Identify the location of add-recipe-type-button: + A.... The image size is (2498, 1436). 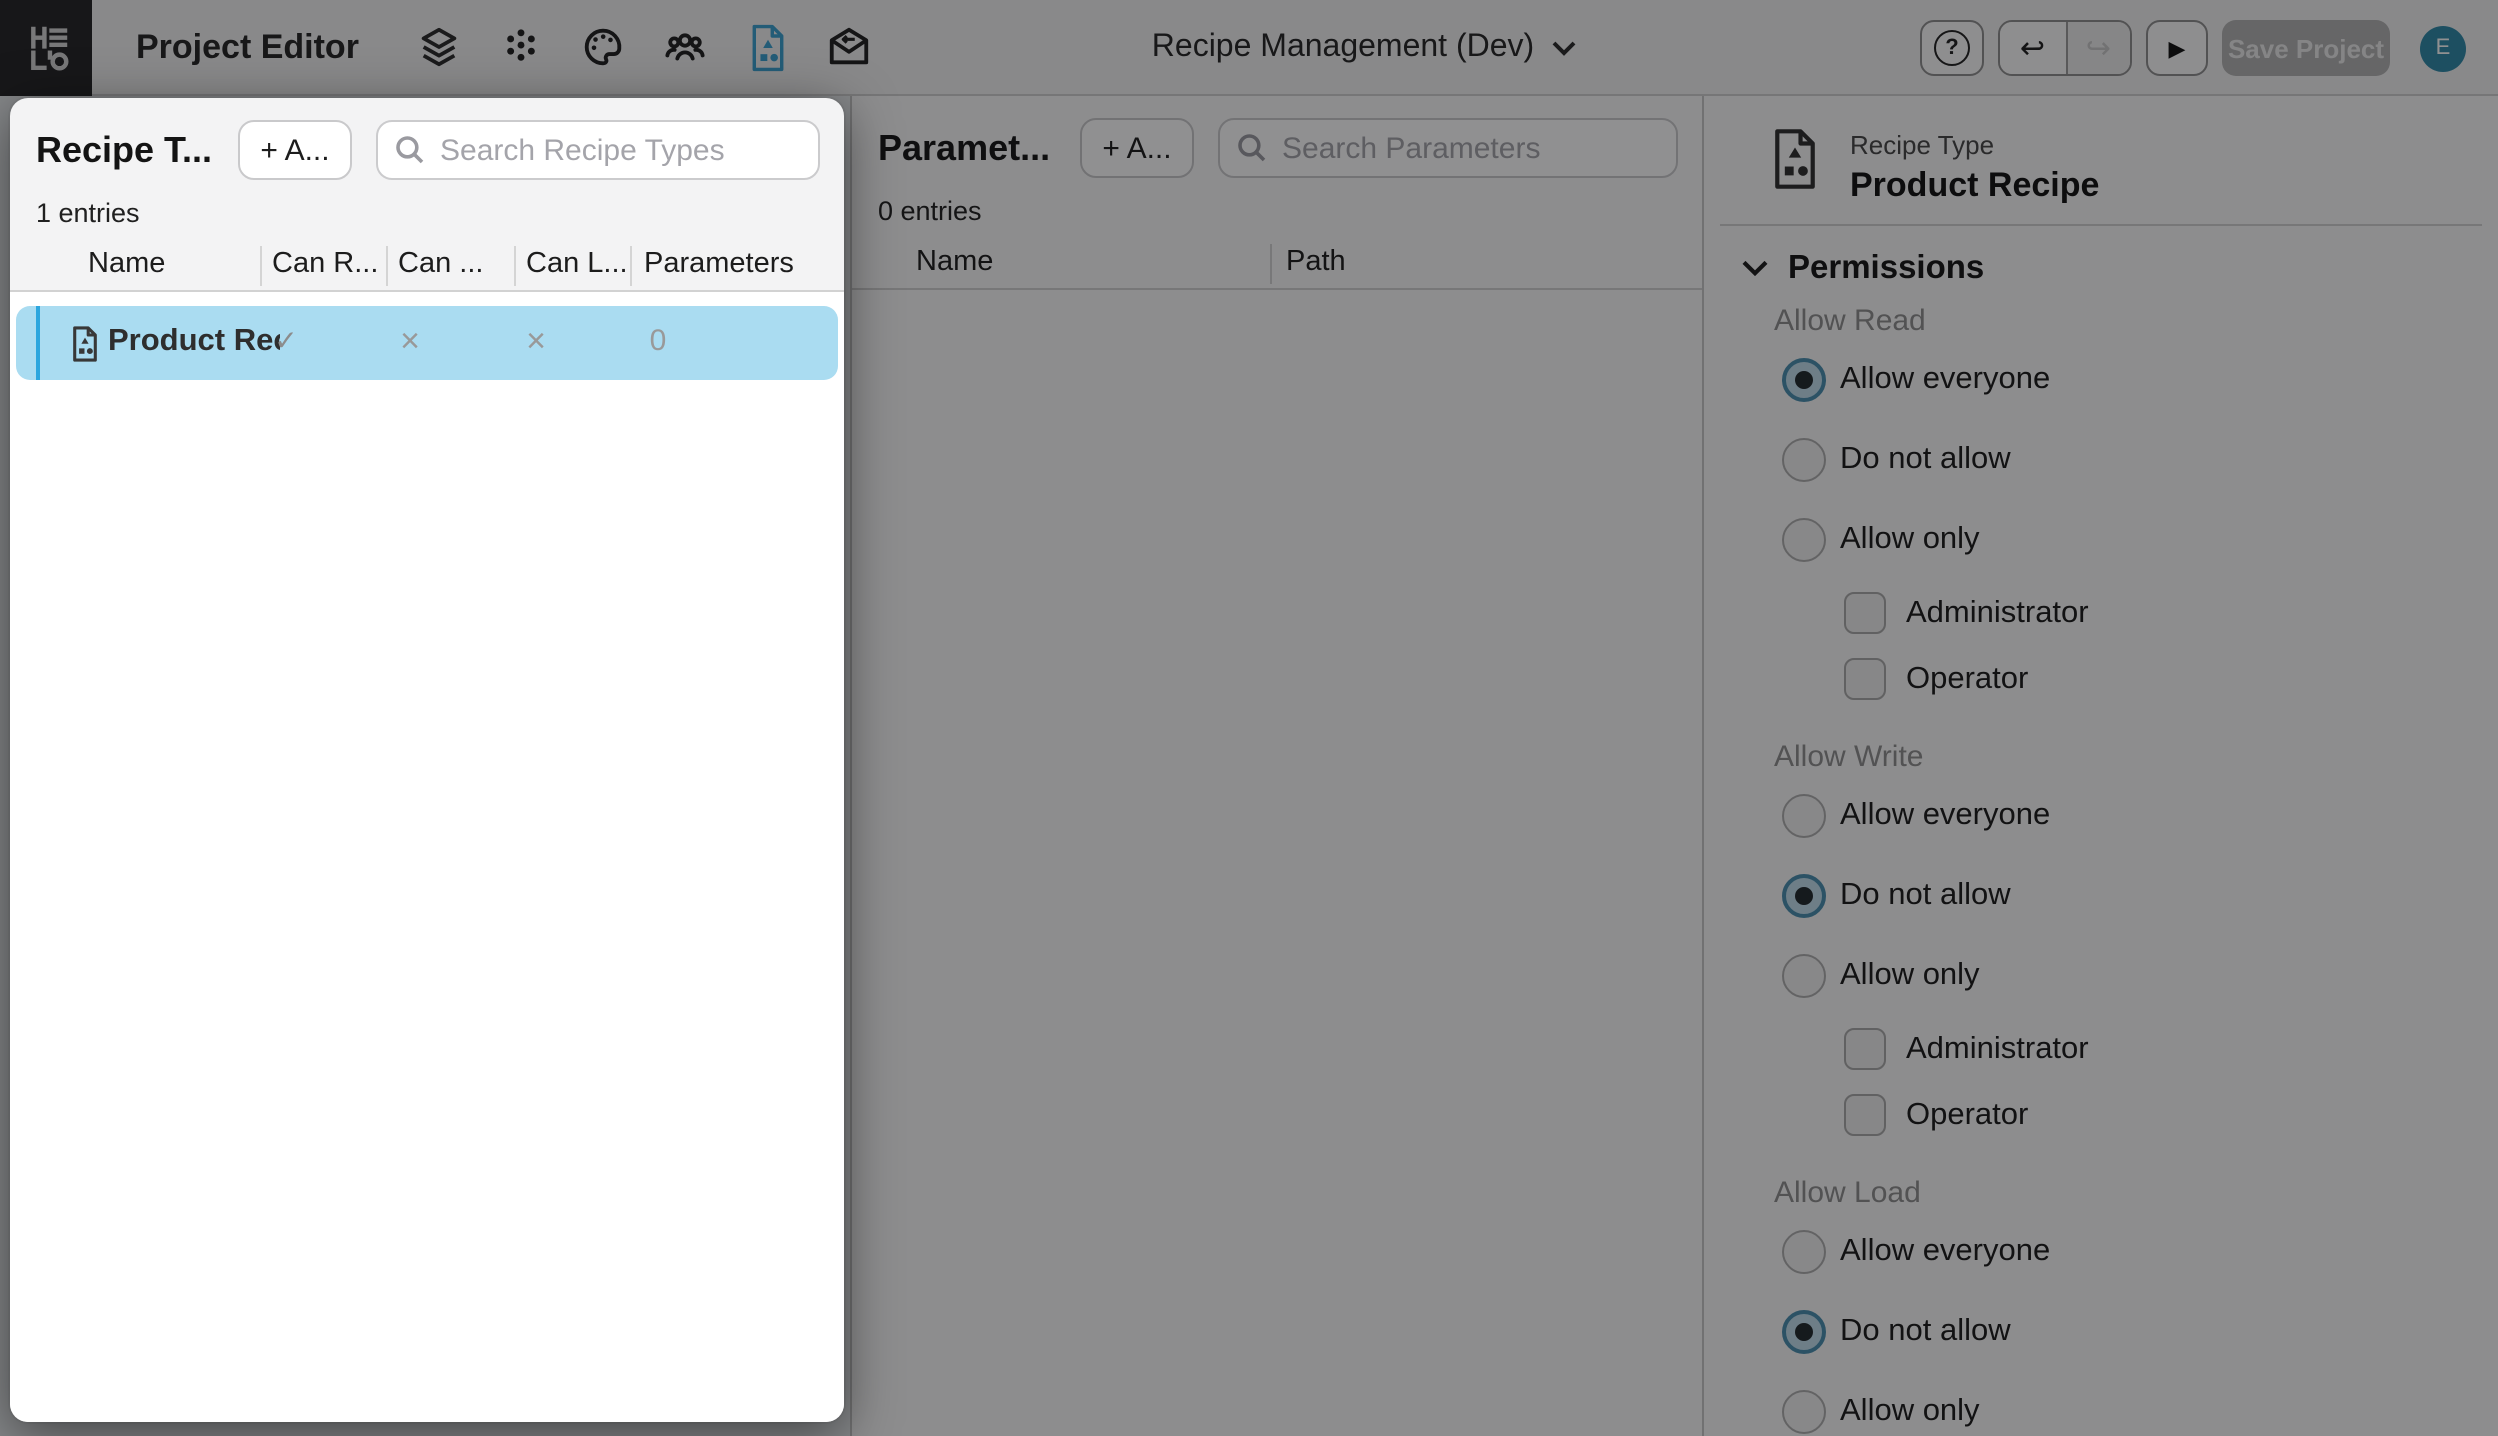
(295, 150).